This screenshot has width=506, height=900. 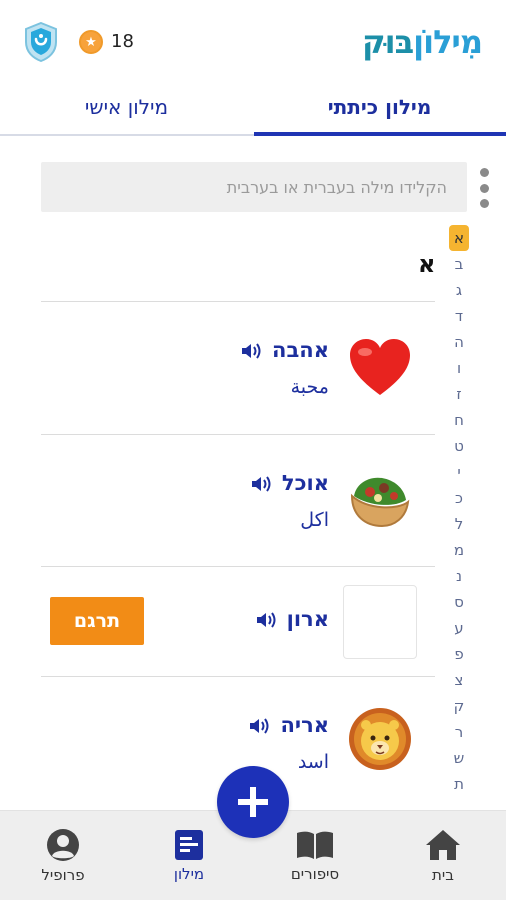 I want to click on translate-button: תרגם, so click(x=97, y=621).